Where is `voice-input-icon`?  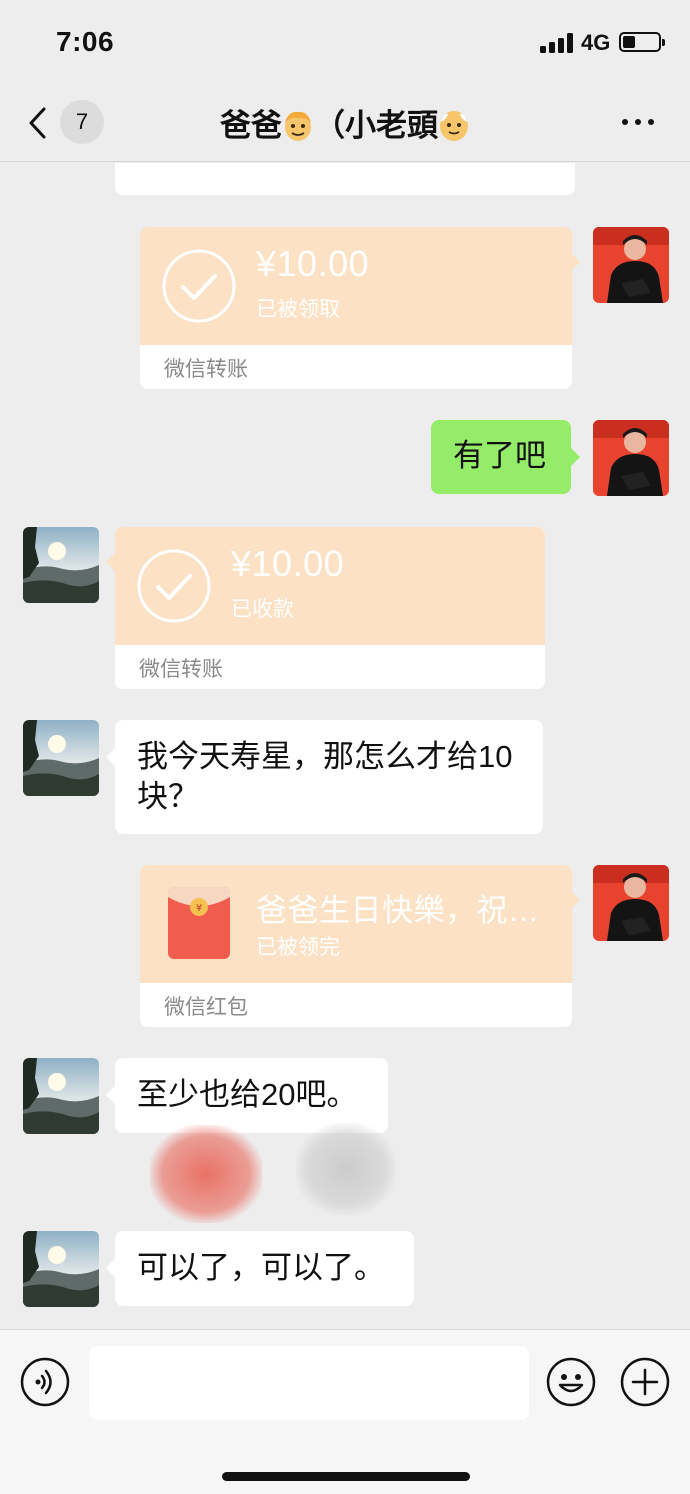
voice-input-icon is located at coordinates (45, 1382).